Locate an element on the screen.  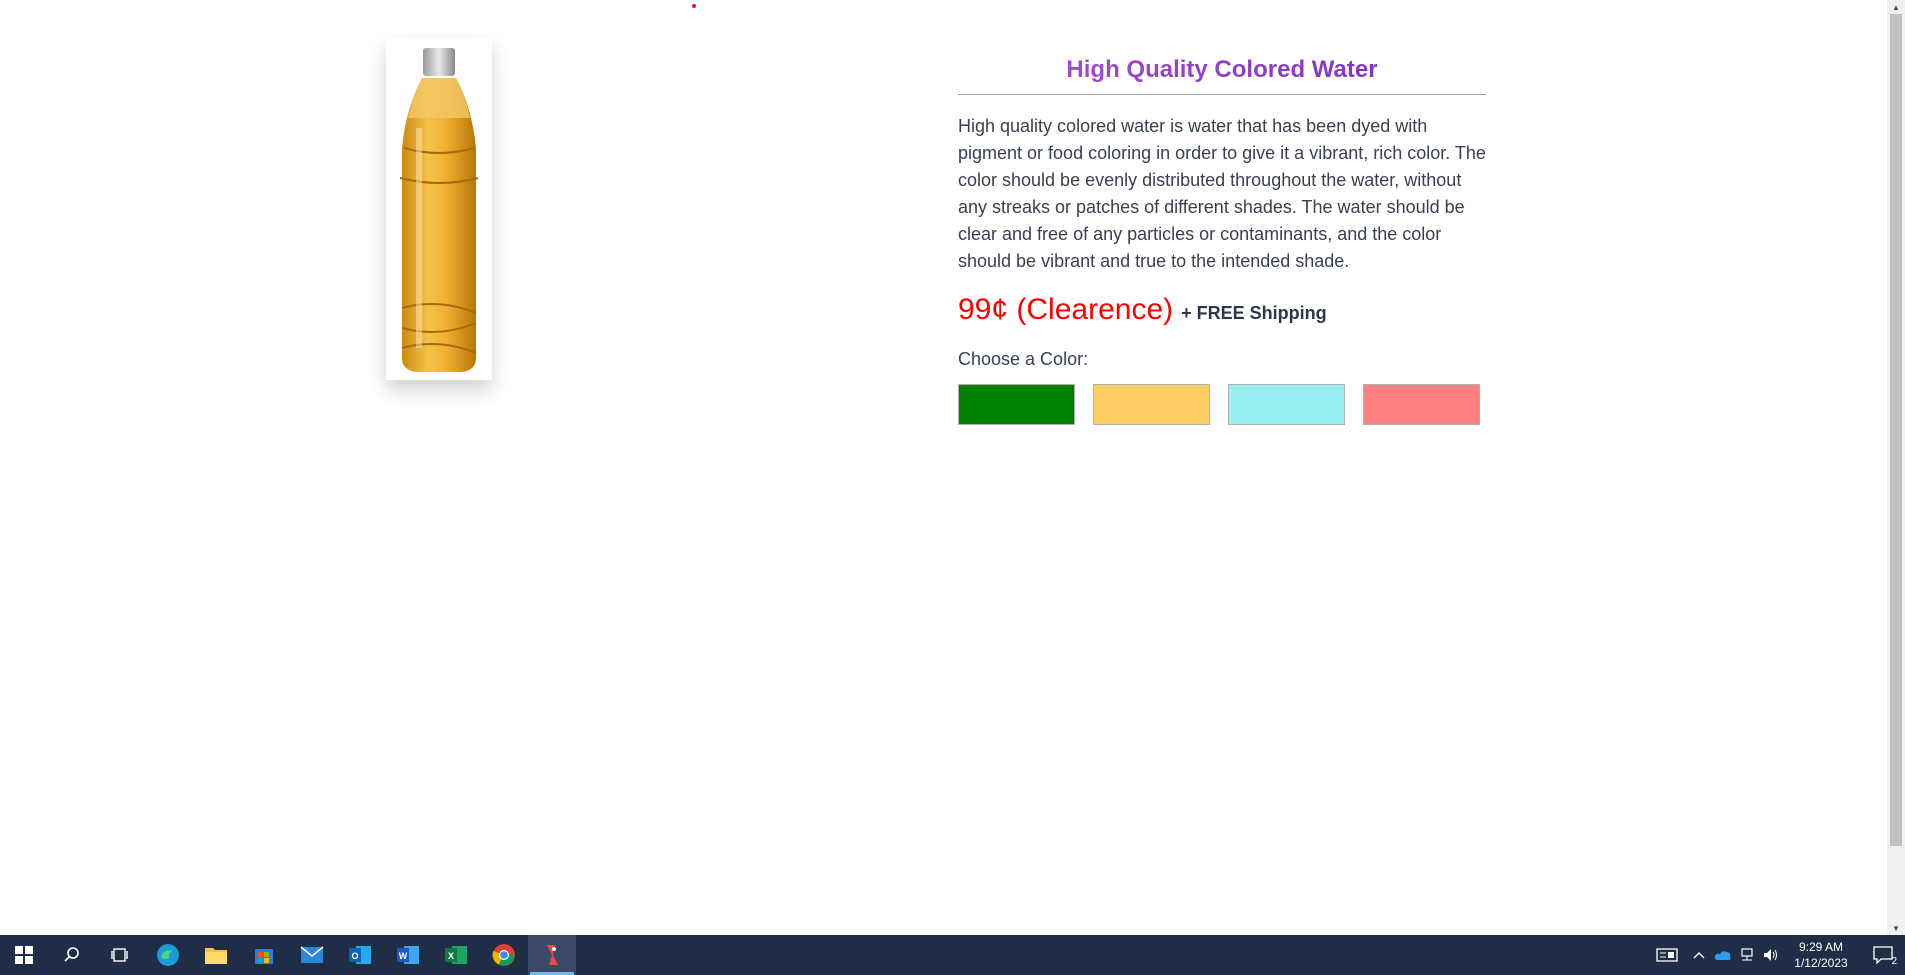
app-icon is located at coordinates (552, 955).